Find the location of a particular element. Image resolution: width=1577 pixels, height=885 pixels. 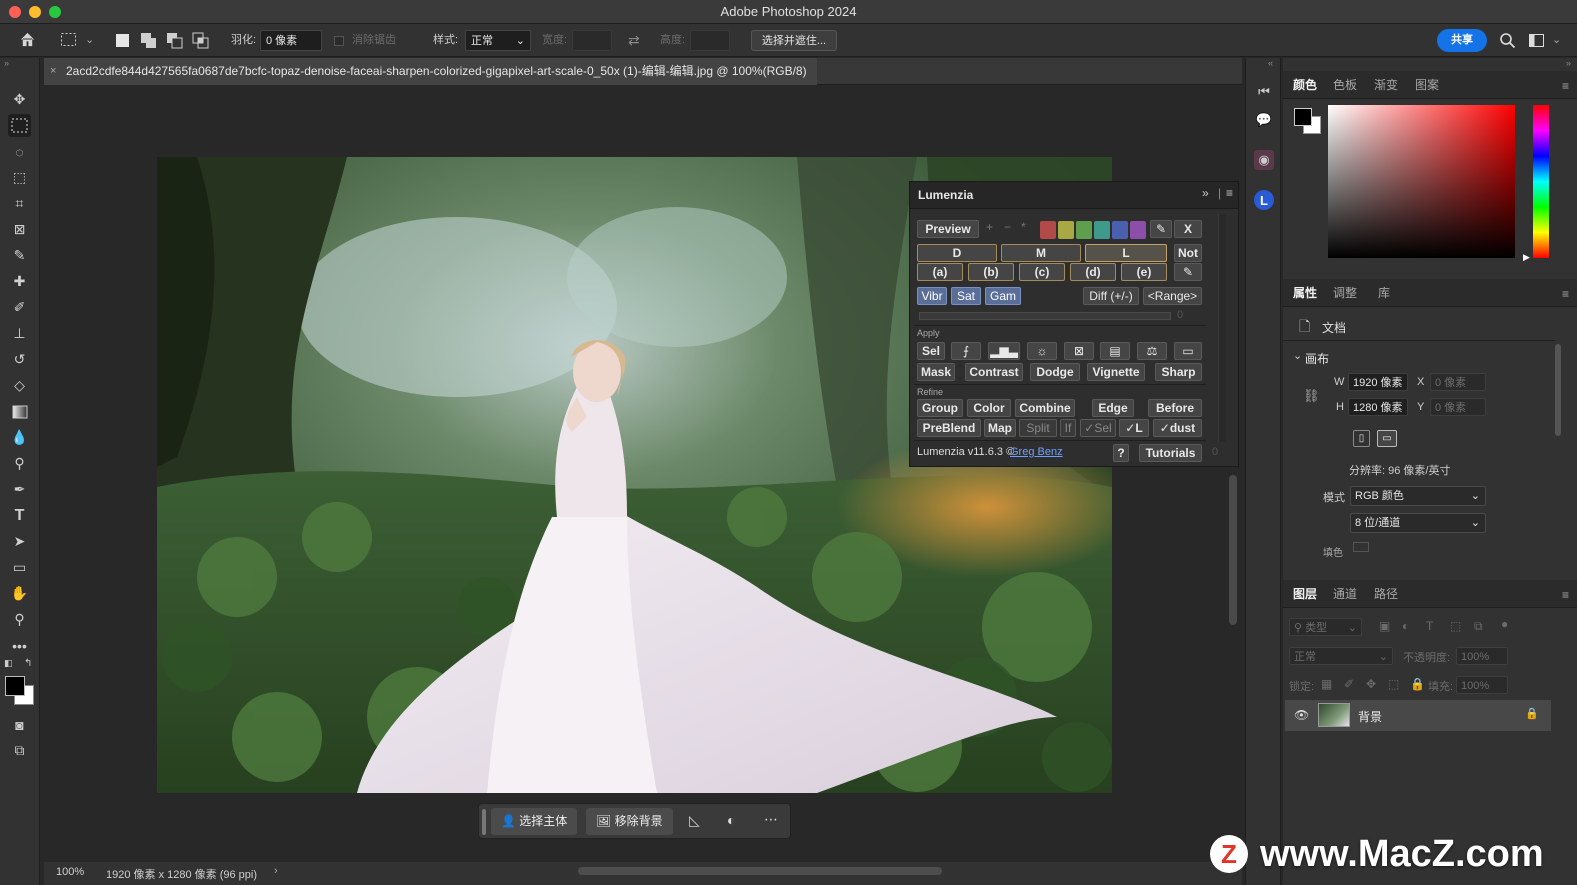

contrast-button: Contrast is located at coordinates (994, 372).